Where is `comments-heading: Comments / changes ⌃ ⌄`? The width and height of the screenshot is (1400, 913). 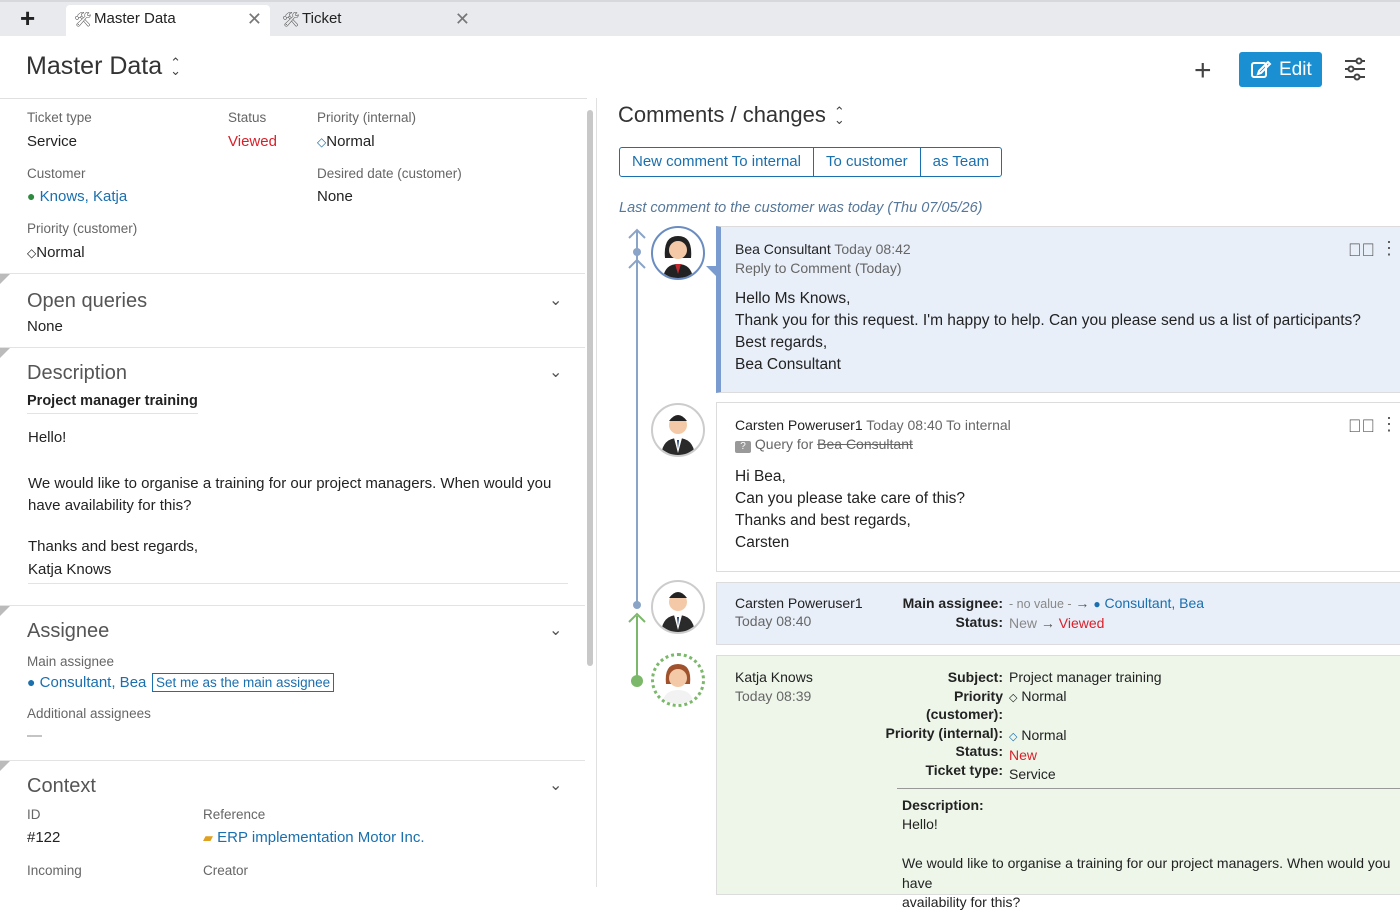
comments-heading: Comments / changes ⌃ ⌄ is located at coordinates (731, 115).